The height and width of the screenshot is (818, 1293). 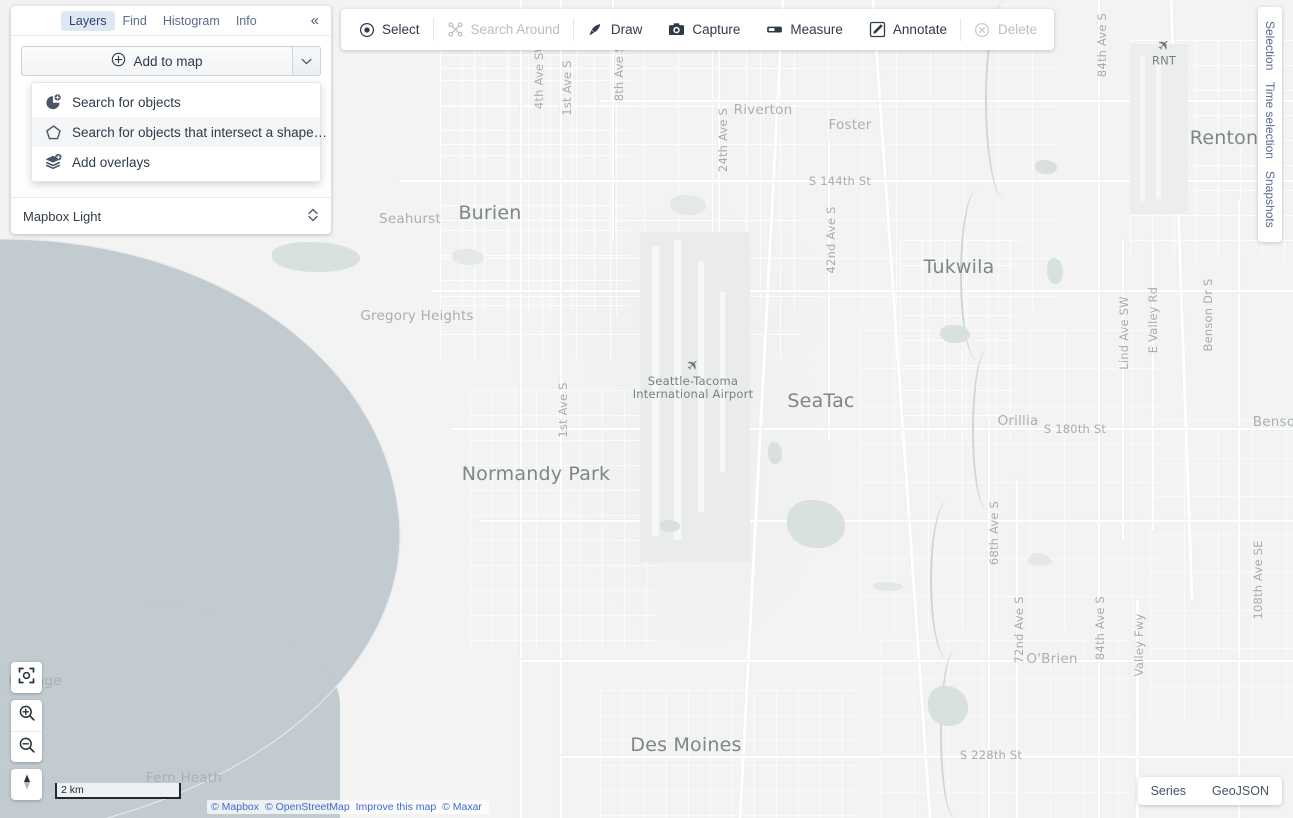 What do you see at coordinates (111, 162) in the screenshot?
I see `menu-item-label: Add overlays` at bounding box center [111, 162].